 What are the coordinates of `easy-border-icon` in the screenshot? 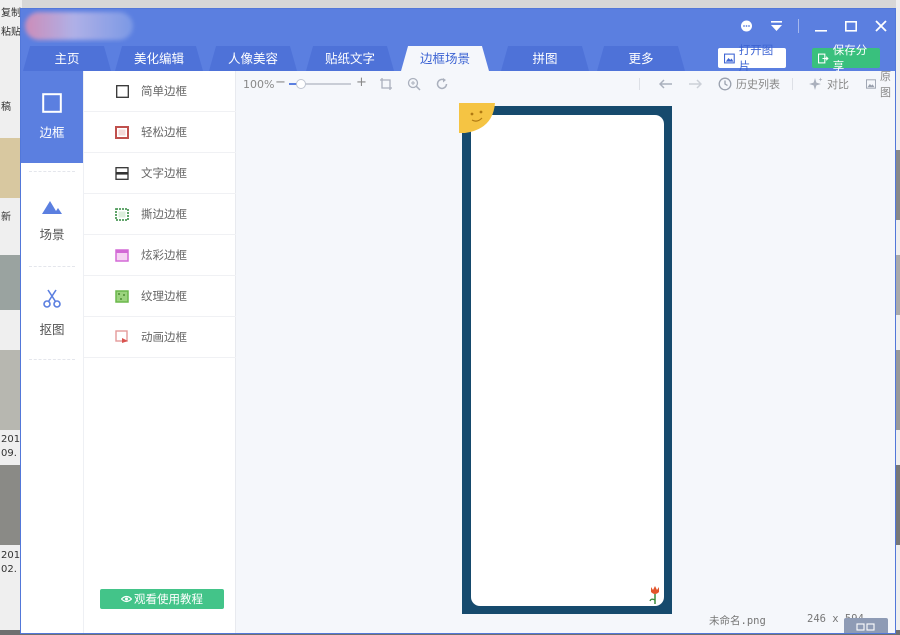 It's located at (122, 132).